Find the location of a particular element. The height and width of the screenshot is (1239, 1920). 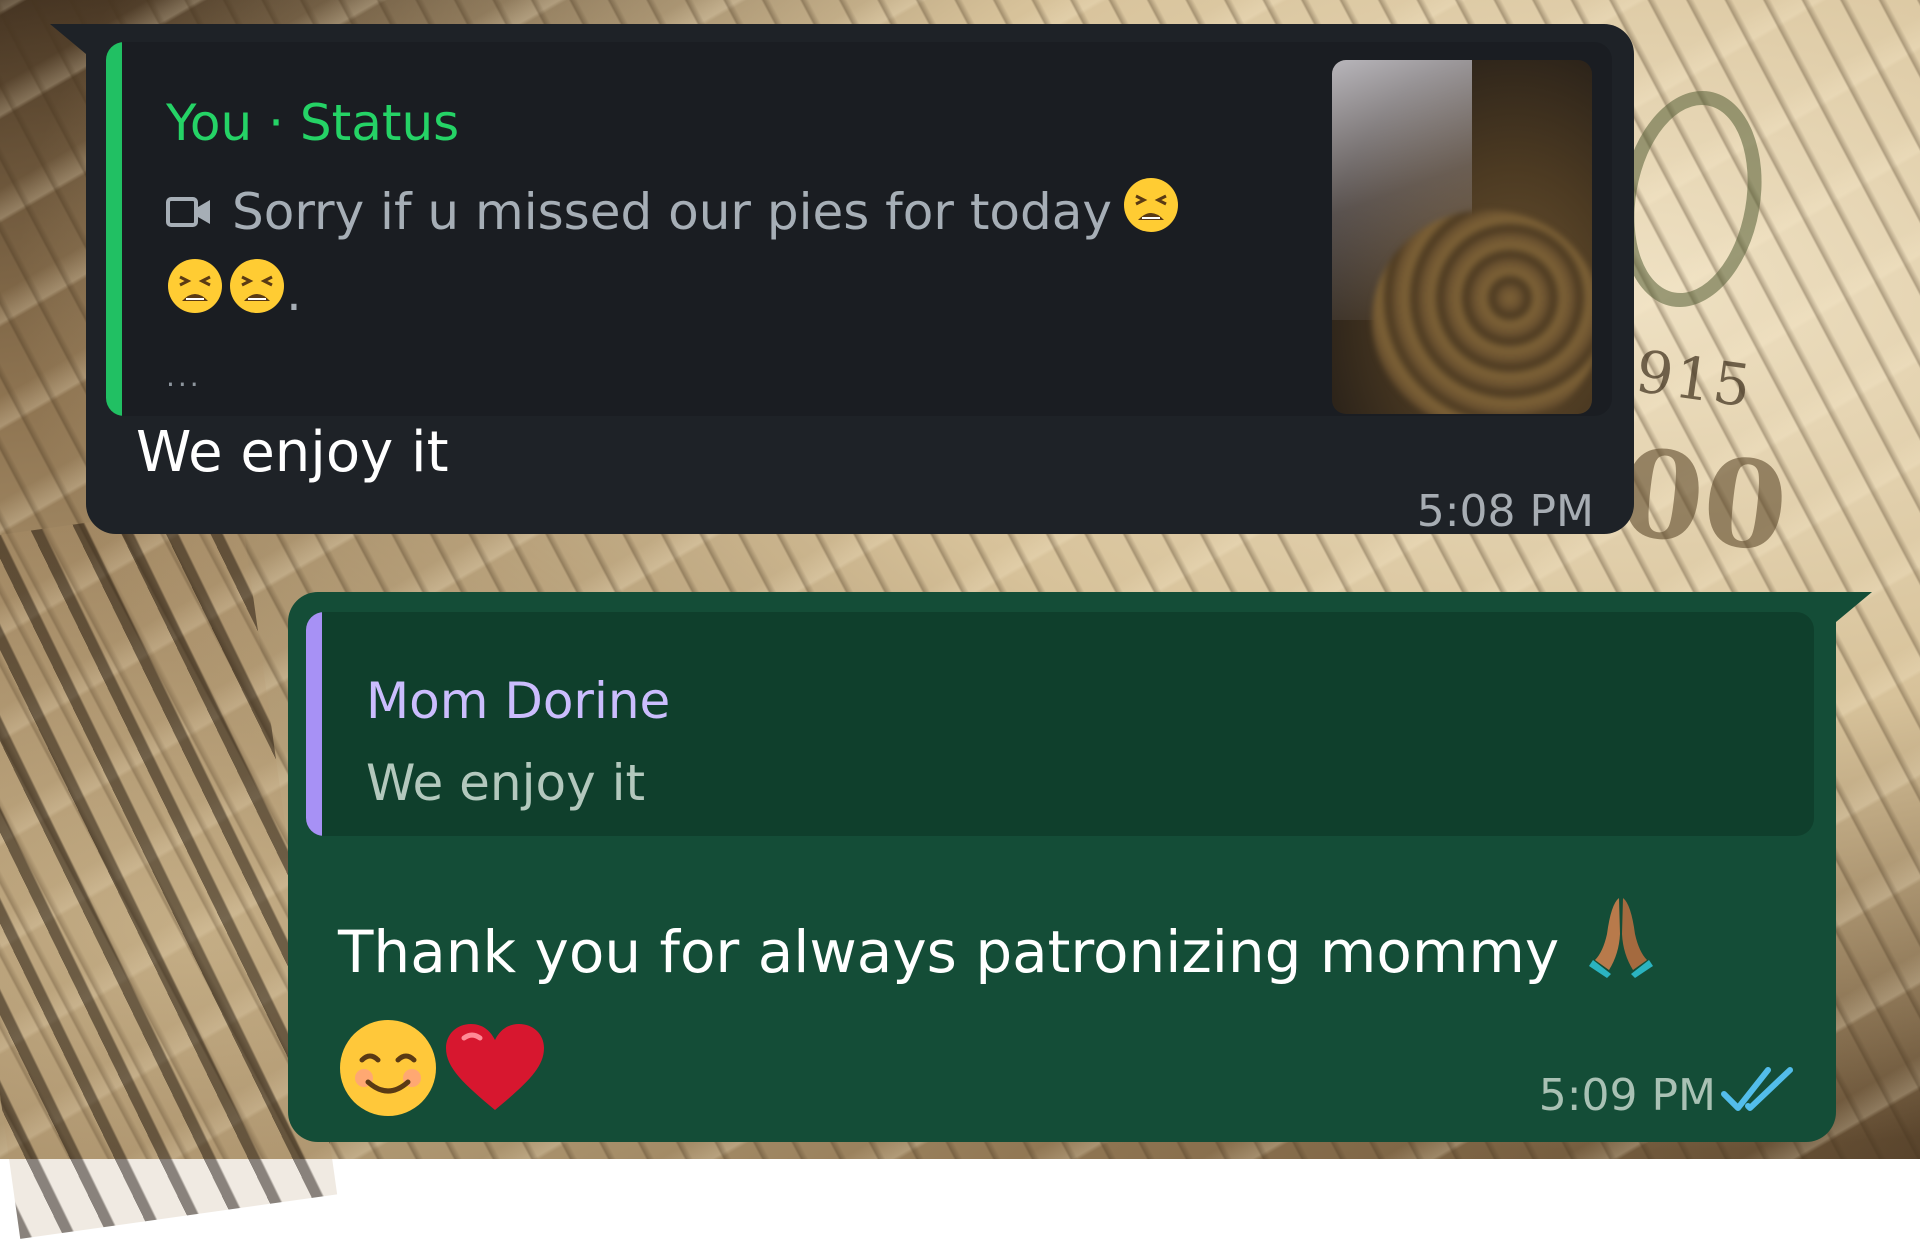

wallpaper-banknote-zeros: 00 is located at coordinates (1703, 500).